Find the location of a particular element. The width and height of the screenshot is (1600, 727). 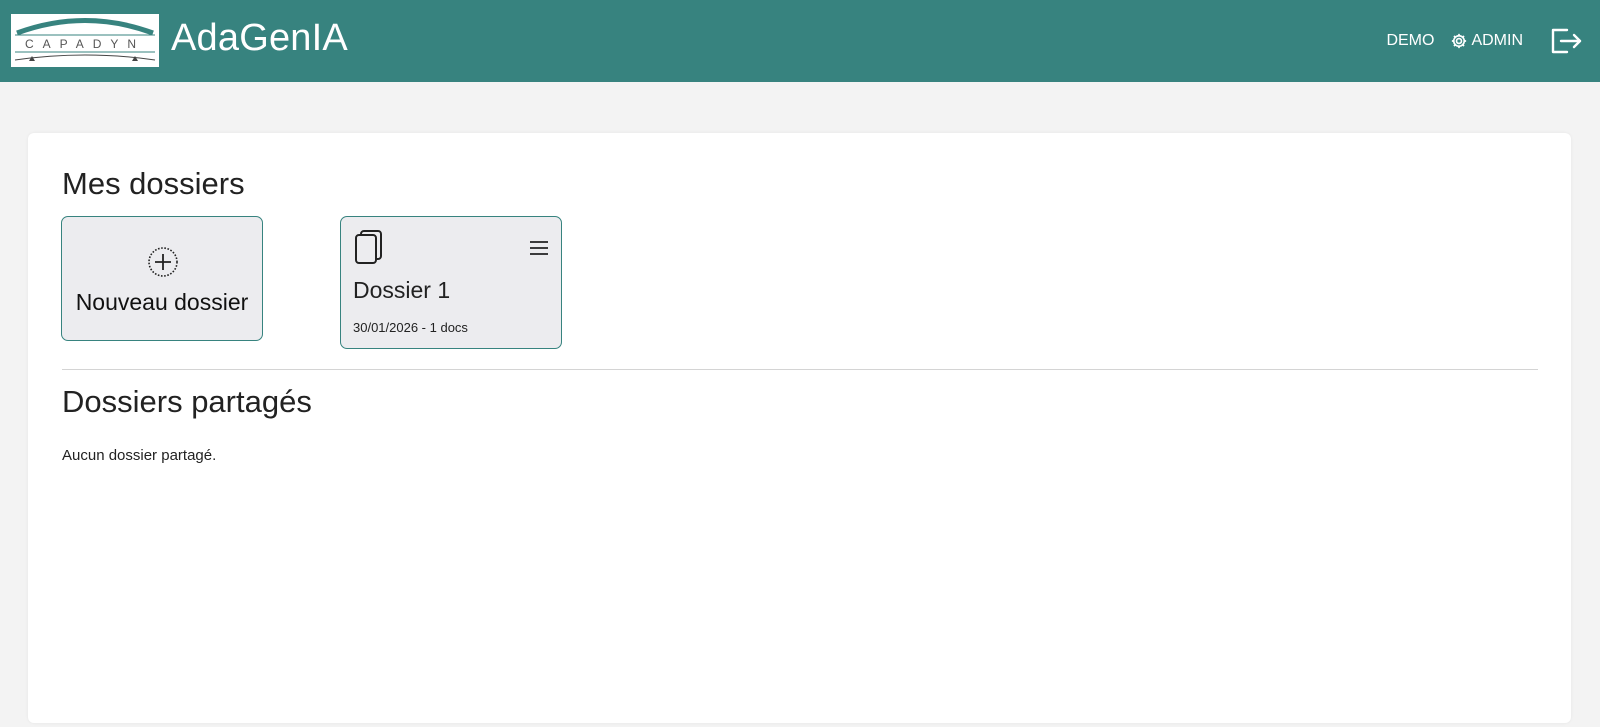

svg-text: CAPADYN is located at coordinates (85, 44).